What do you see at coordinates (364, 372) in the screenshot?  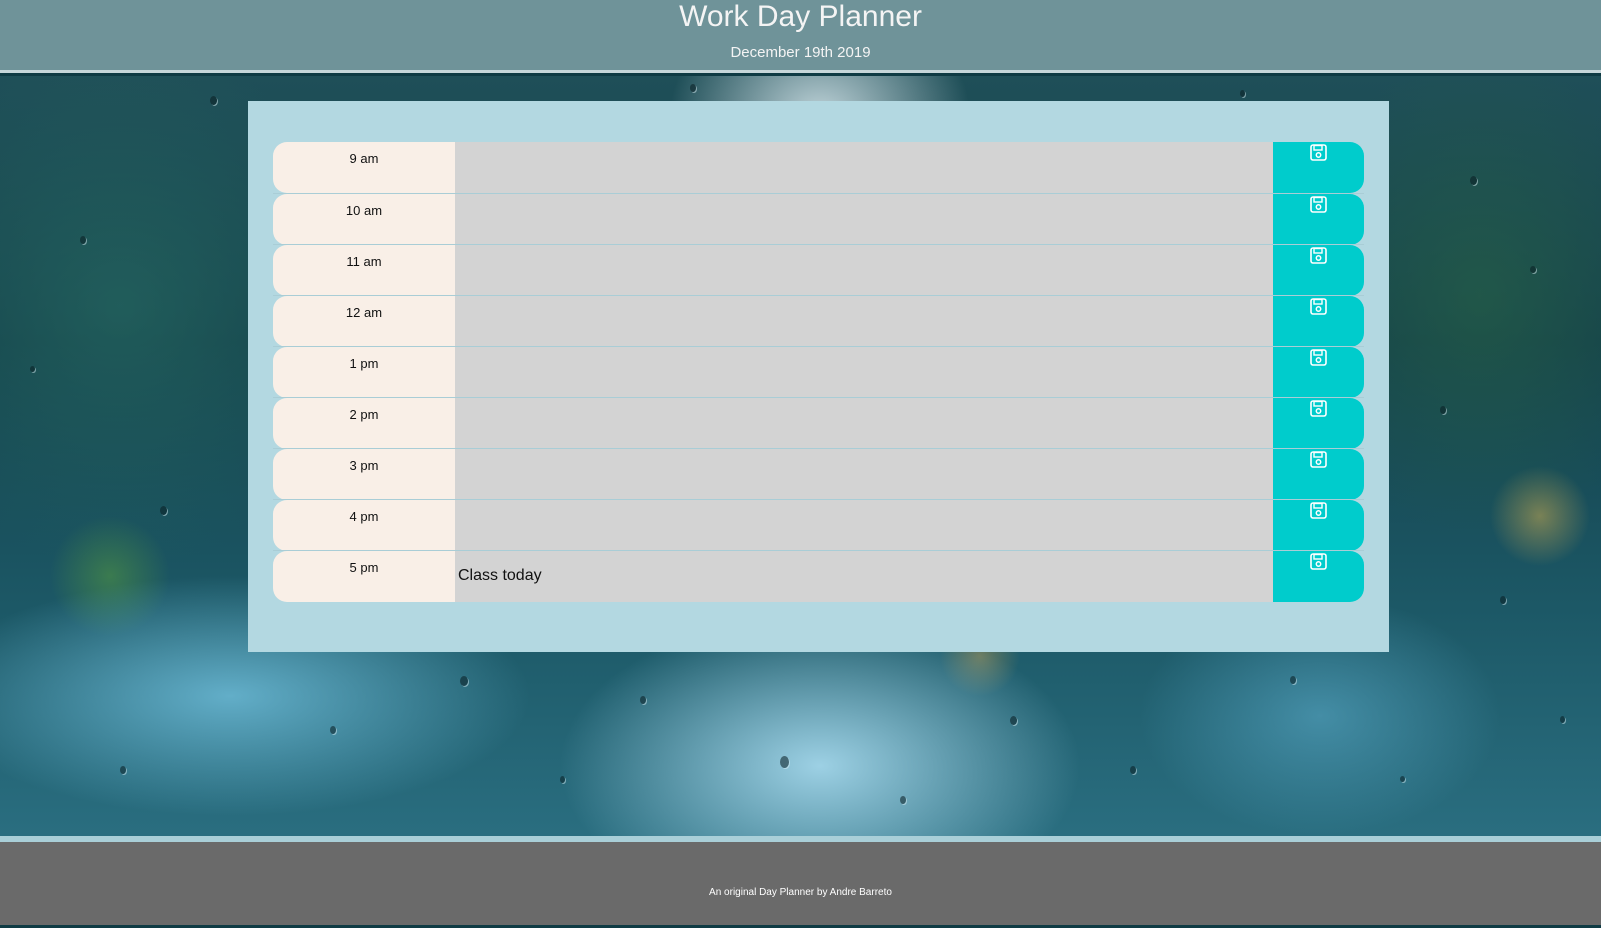 I see `hour-label: 1 pm` at bounding box center [364, 372].